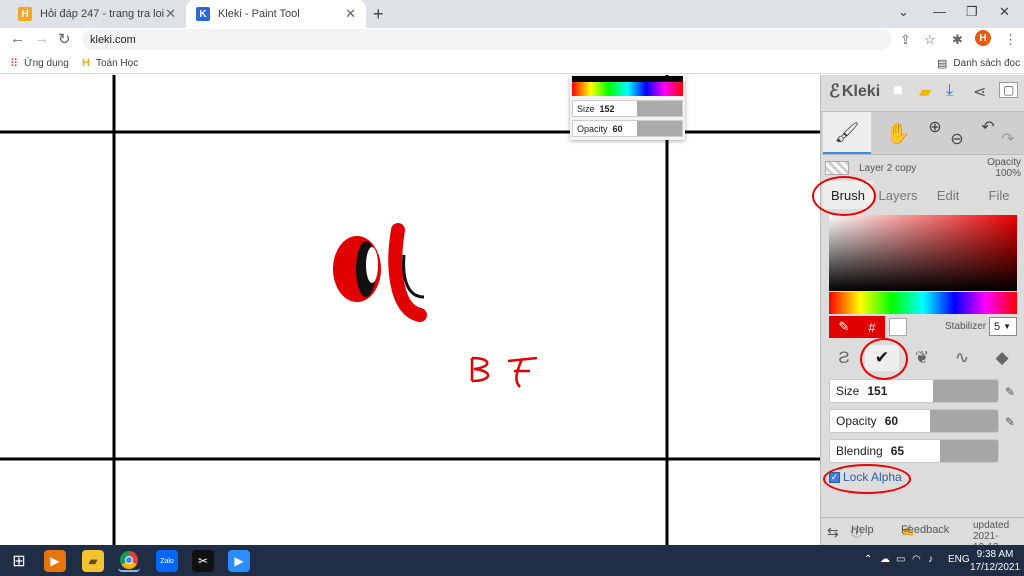  I want to click on sketchy-brush-icon: ❦, so click(922, 357).